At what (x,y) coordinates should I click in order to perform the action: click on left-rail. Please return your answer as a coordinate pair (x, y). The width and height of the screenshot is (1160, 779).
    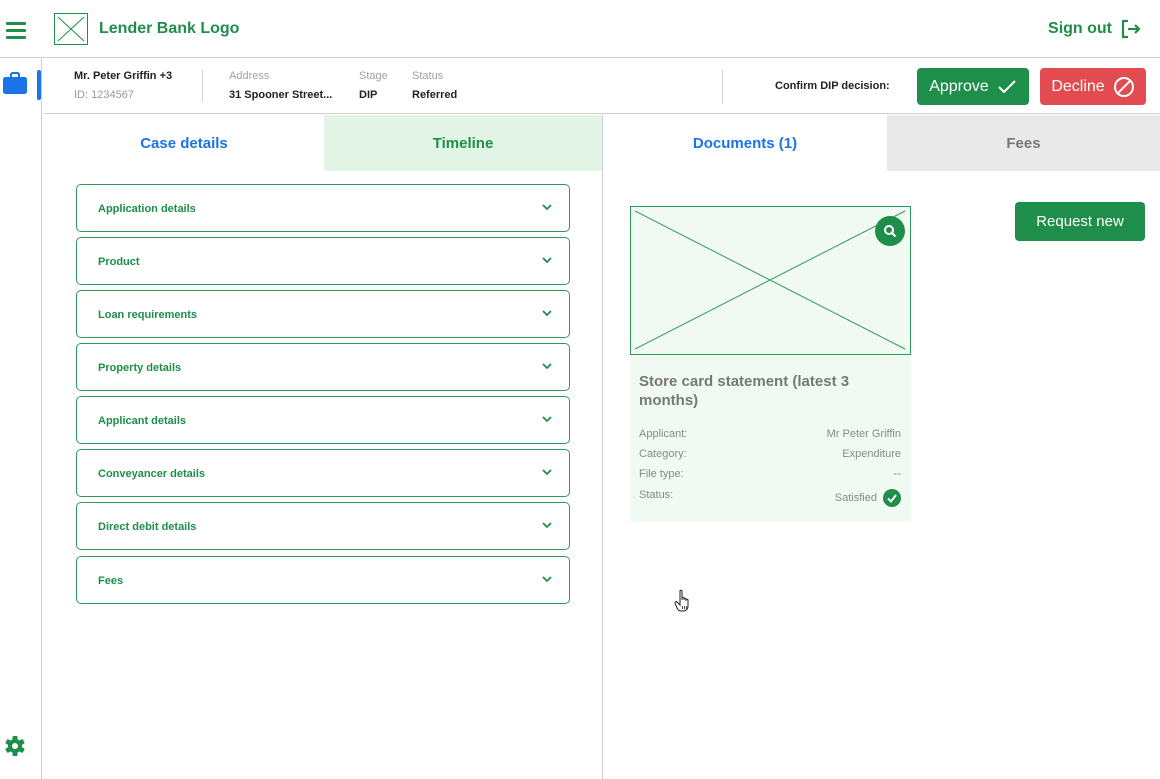
    Looking at the image, I should click on (21, 418).